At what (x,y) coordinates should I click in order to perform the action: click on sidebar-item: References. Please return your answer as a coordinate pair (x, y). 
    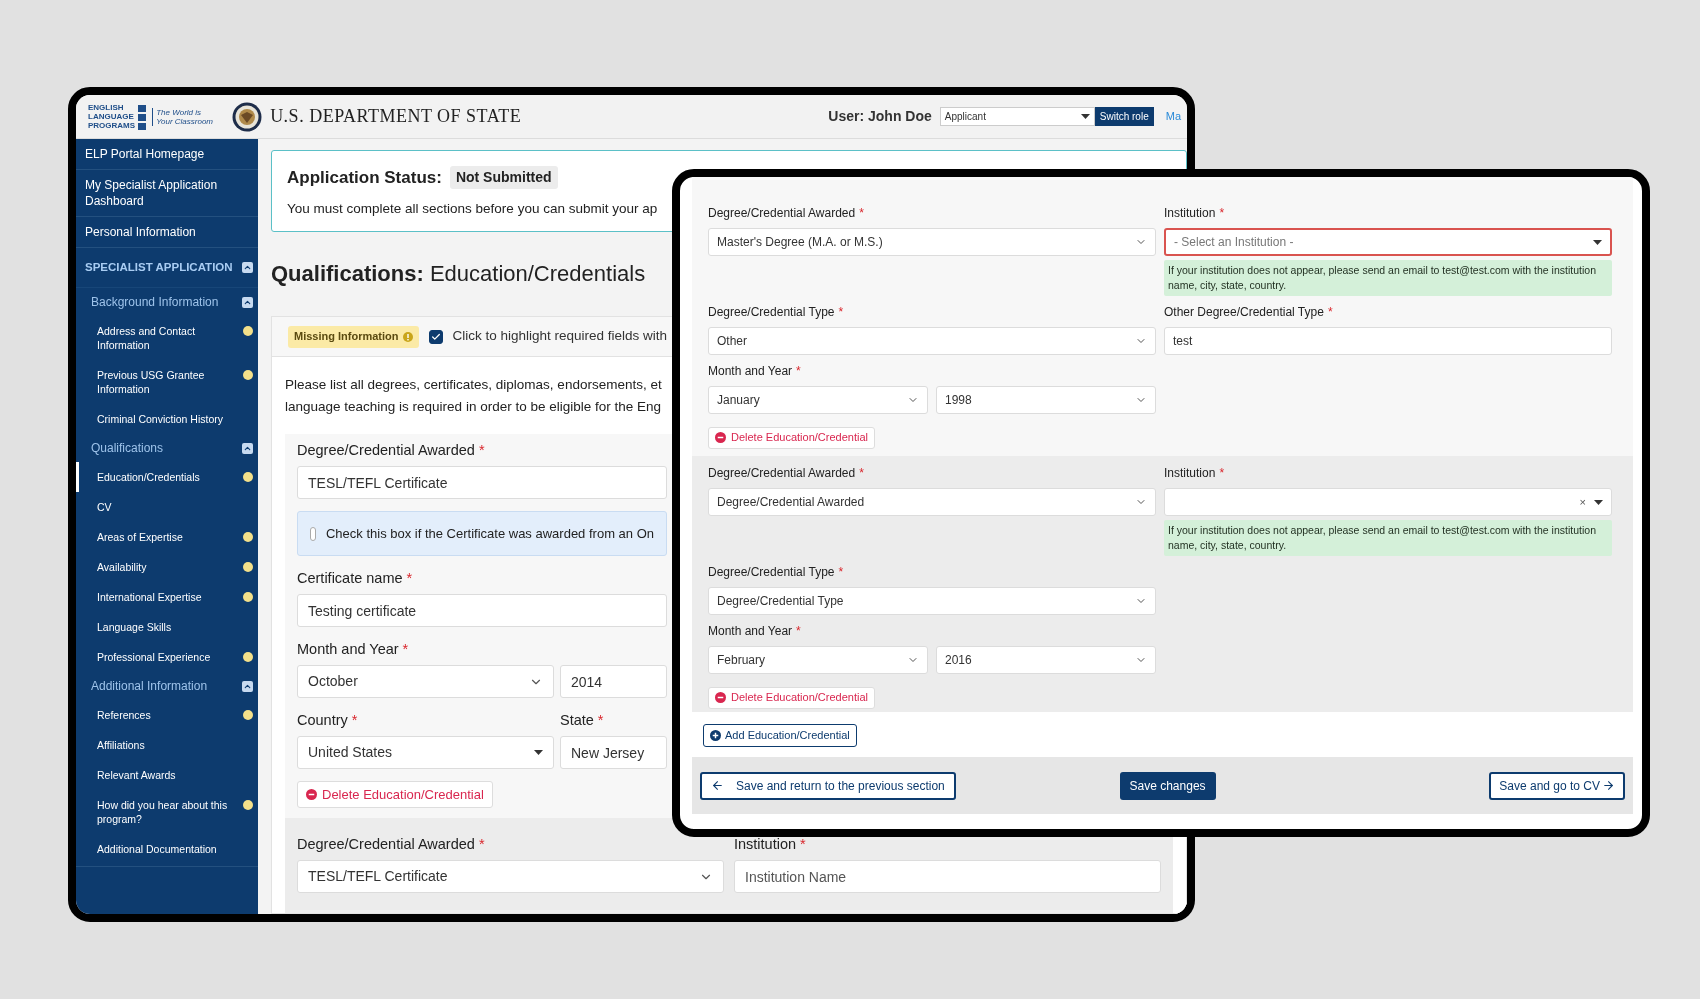
    Looking at the image, I should click on (167, 715).